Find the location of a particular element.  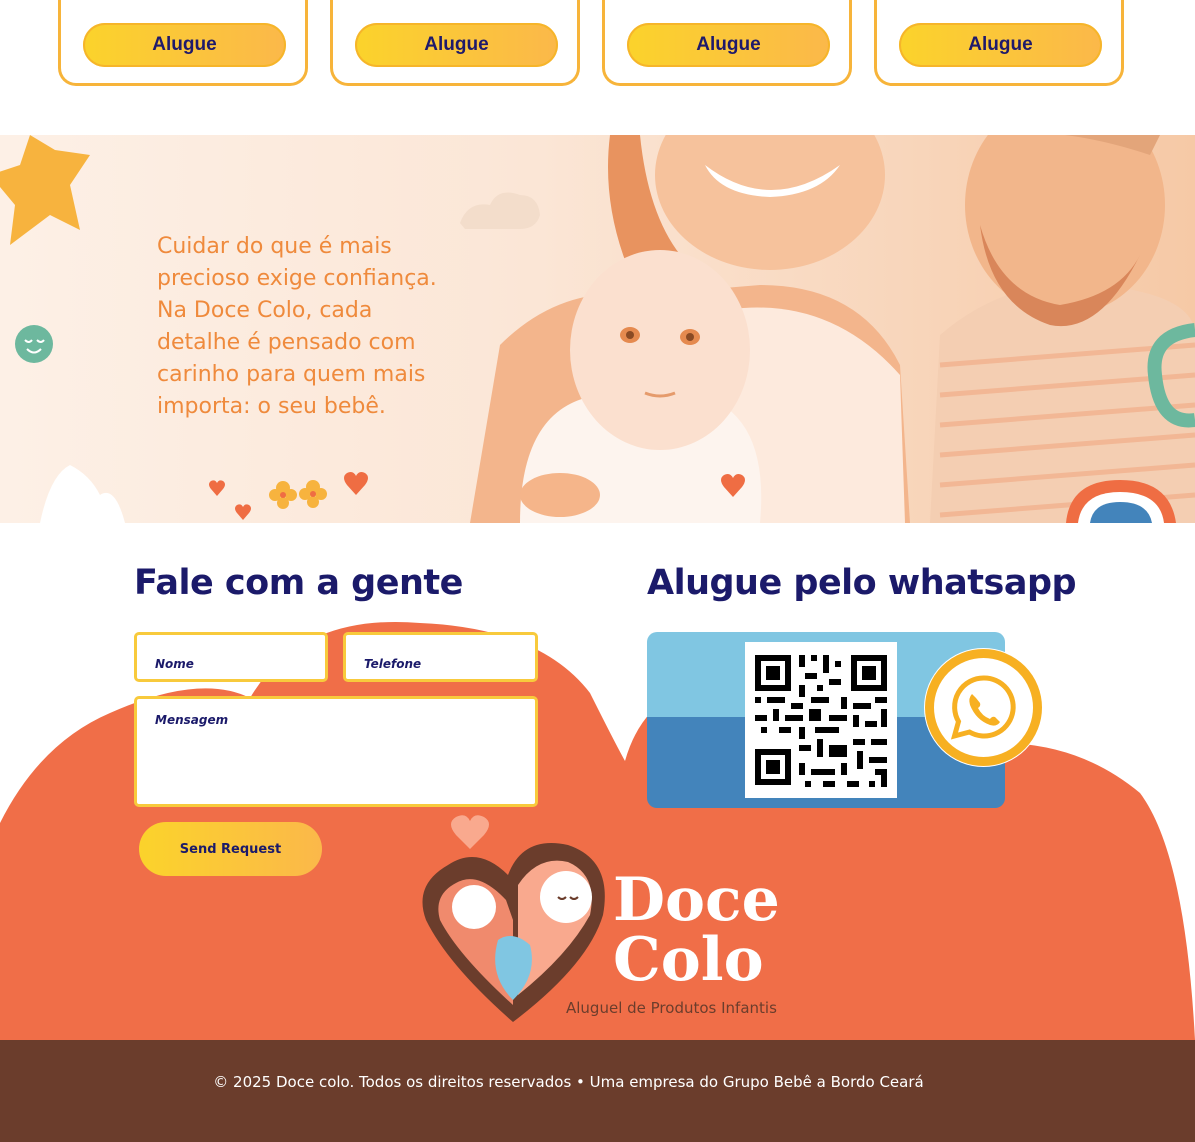

name-input is located at coordinates (231, 657).